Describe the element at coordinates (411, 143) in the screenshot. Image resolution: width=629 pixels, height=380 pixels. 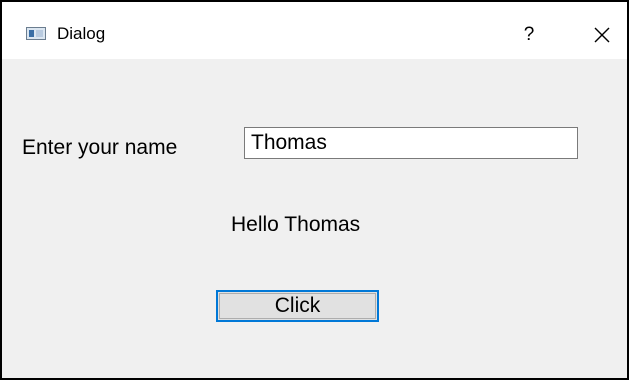
I see `name-input` at that location.